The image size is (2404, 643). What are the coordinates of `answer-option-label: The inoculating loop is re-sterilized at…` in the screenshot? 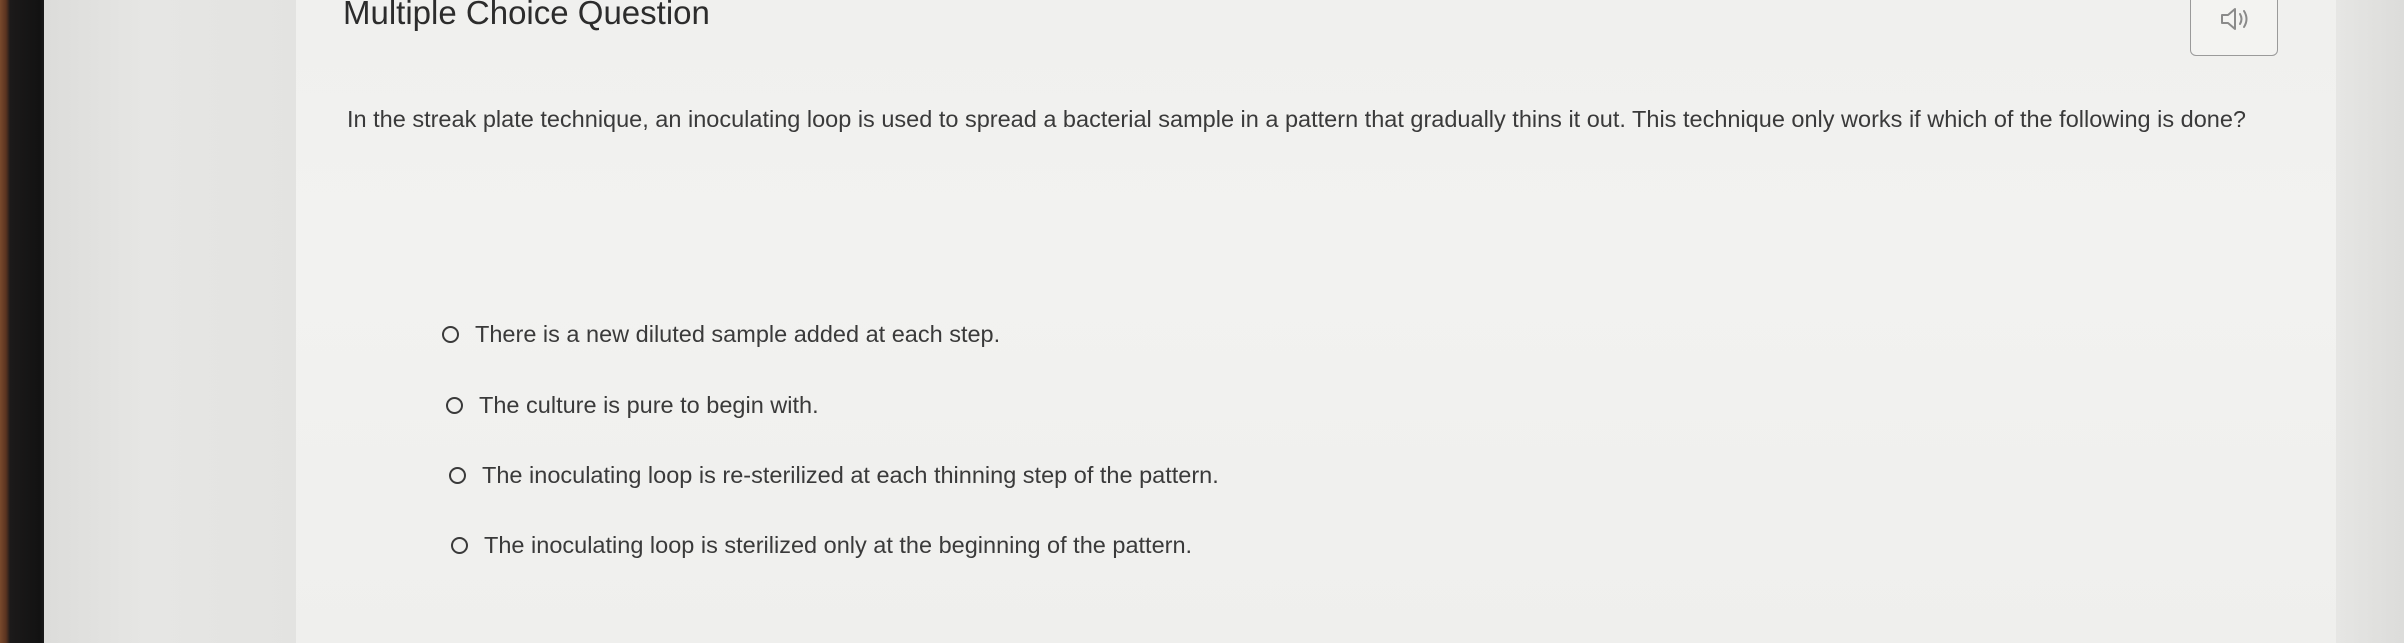 It's located at (850, 475).